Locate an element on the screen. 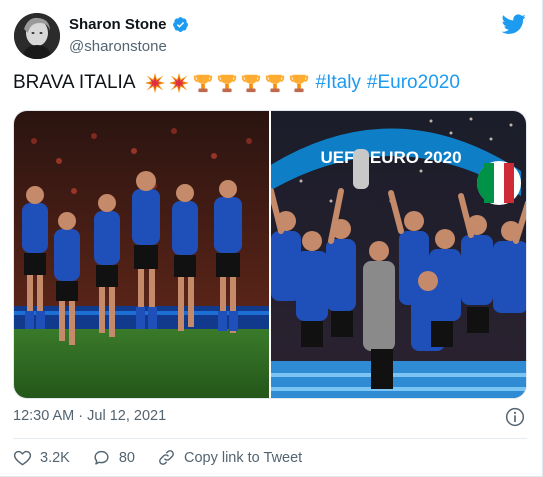  author-name: Sharon Stone is located at coordinates (118, 24).